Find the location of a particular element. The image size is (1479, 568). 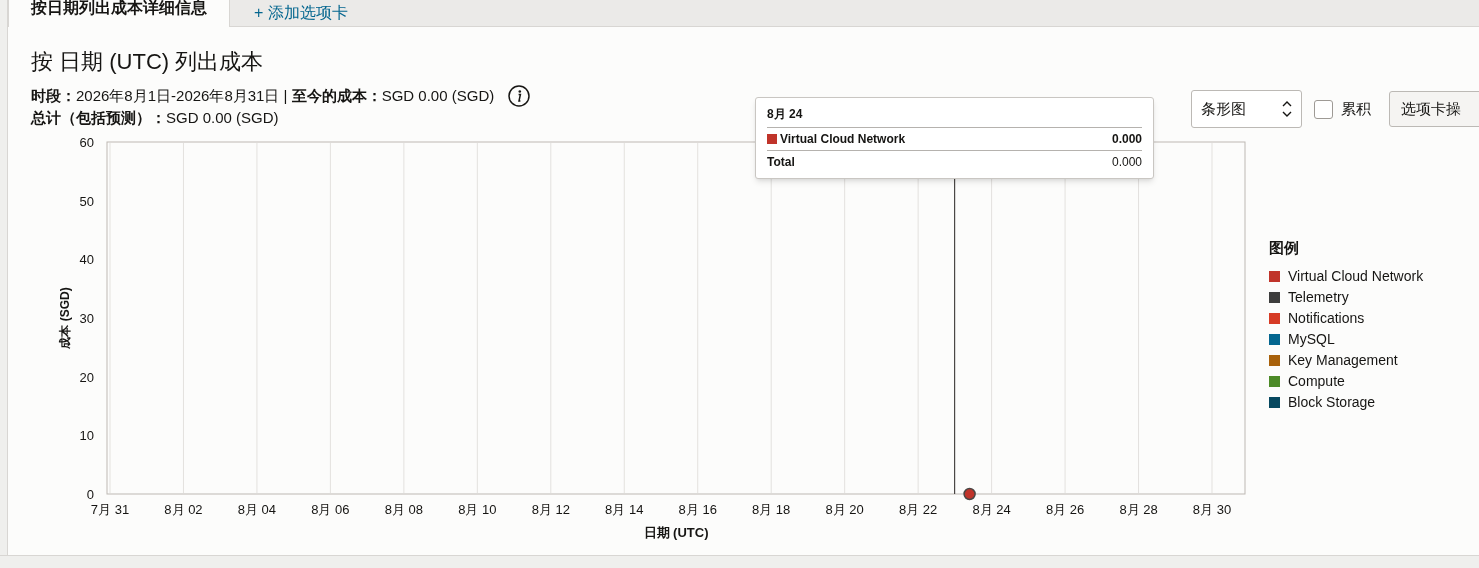

legend-label: Compute is located at coordinates (1316, 381).